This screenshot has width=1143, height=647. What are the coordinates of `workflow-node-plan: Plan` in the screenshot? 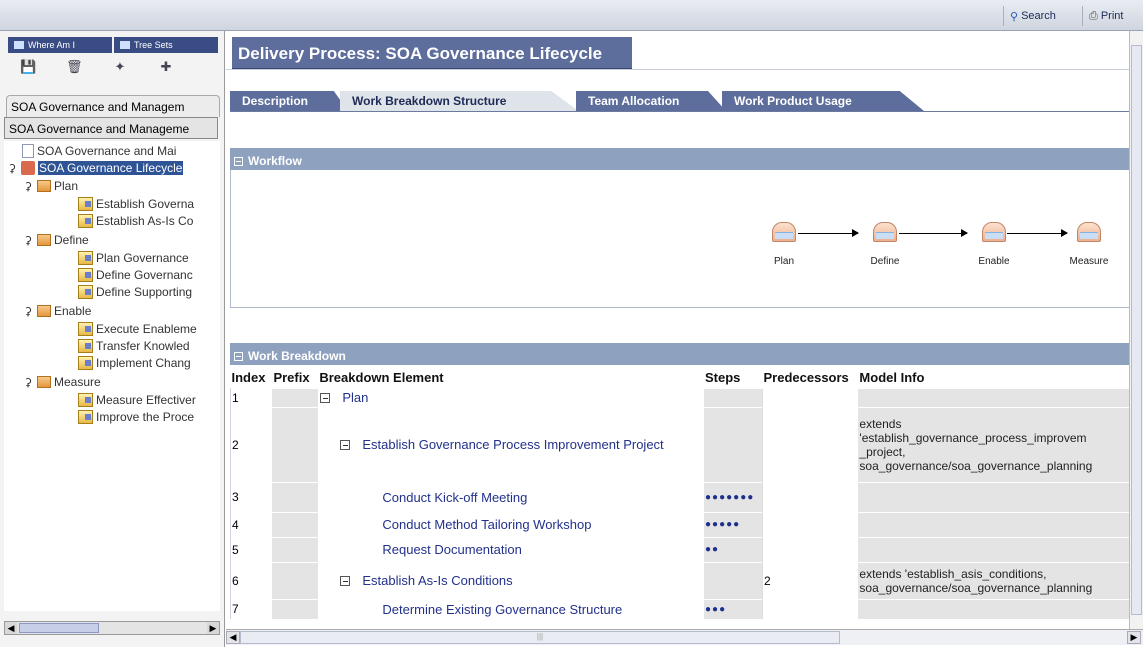 It's located at (784, 244).